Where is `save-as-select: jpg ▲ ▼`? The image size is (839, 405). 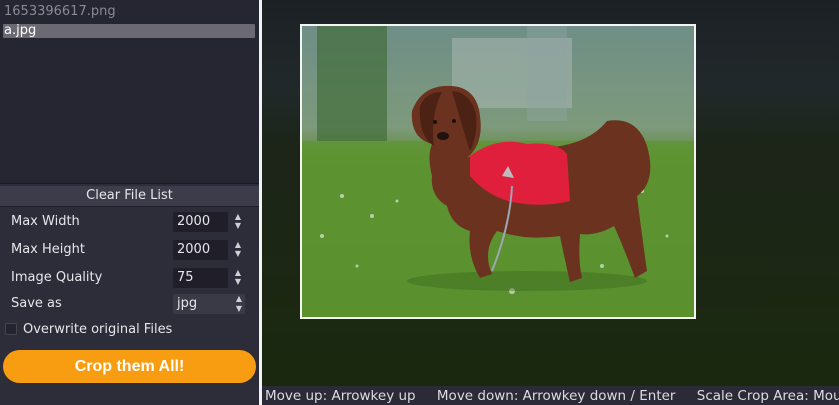 save-as-select: jpg ▲ ▼ is located at coordinates (209, 304).